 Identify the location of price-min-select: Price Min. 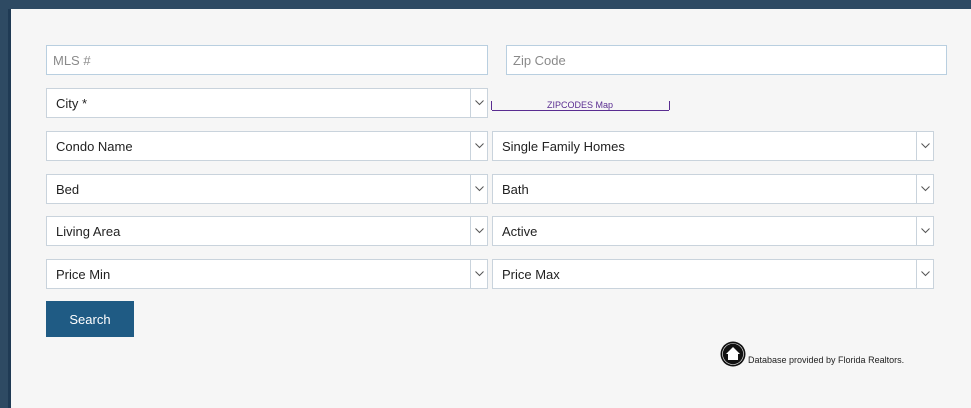
(267, 274).